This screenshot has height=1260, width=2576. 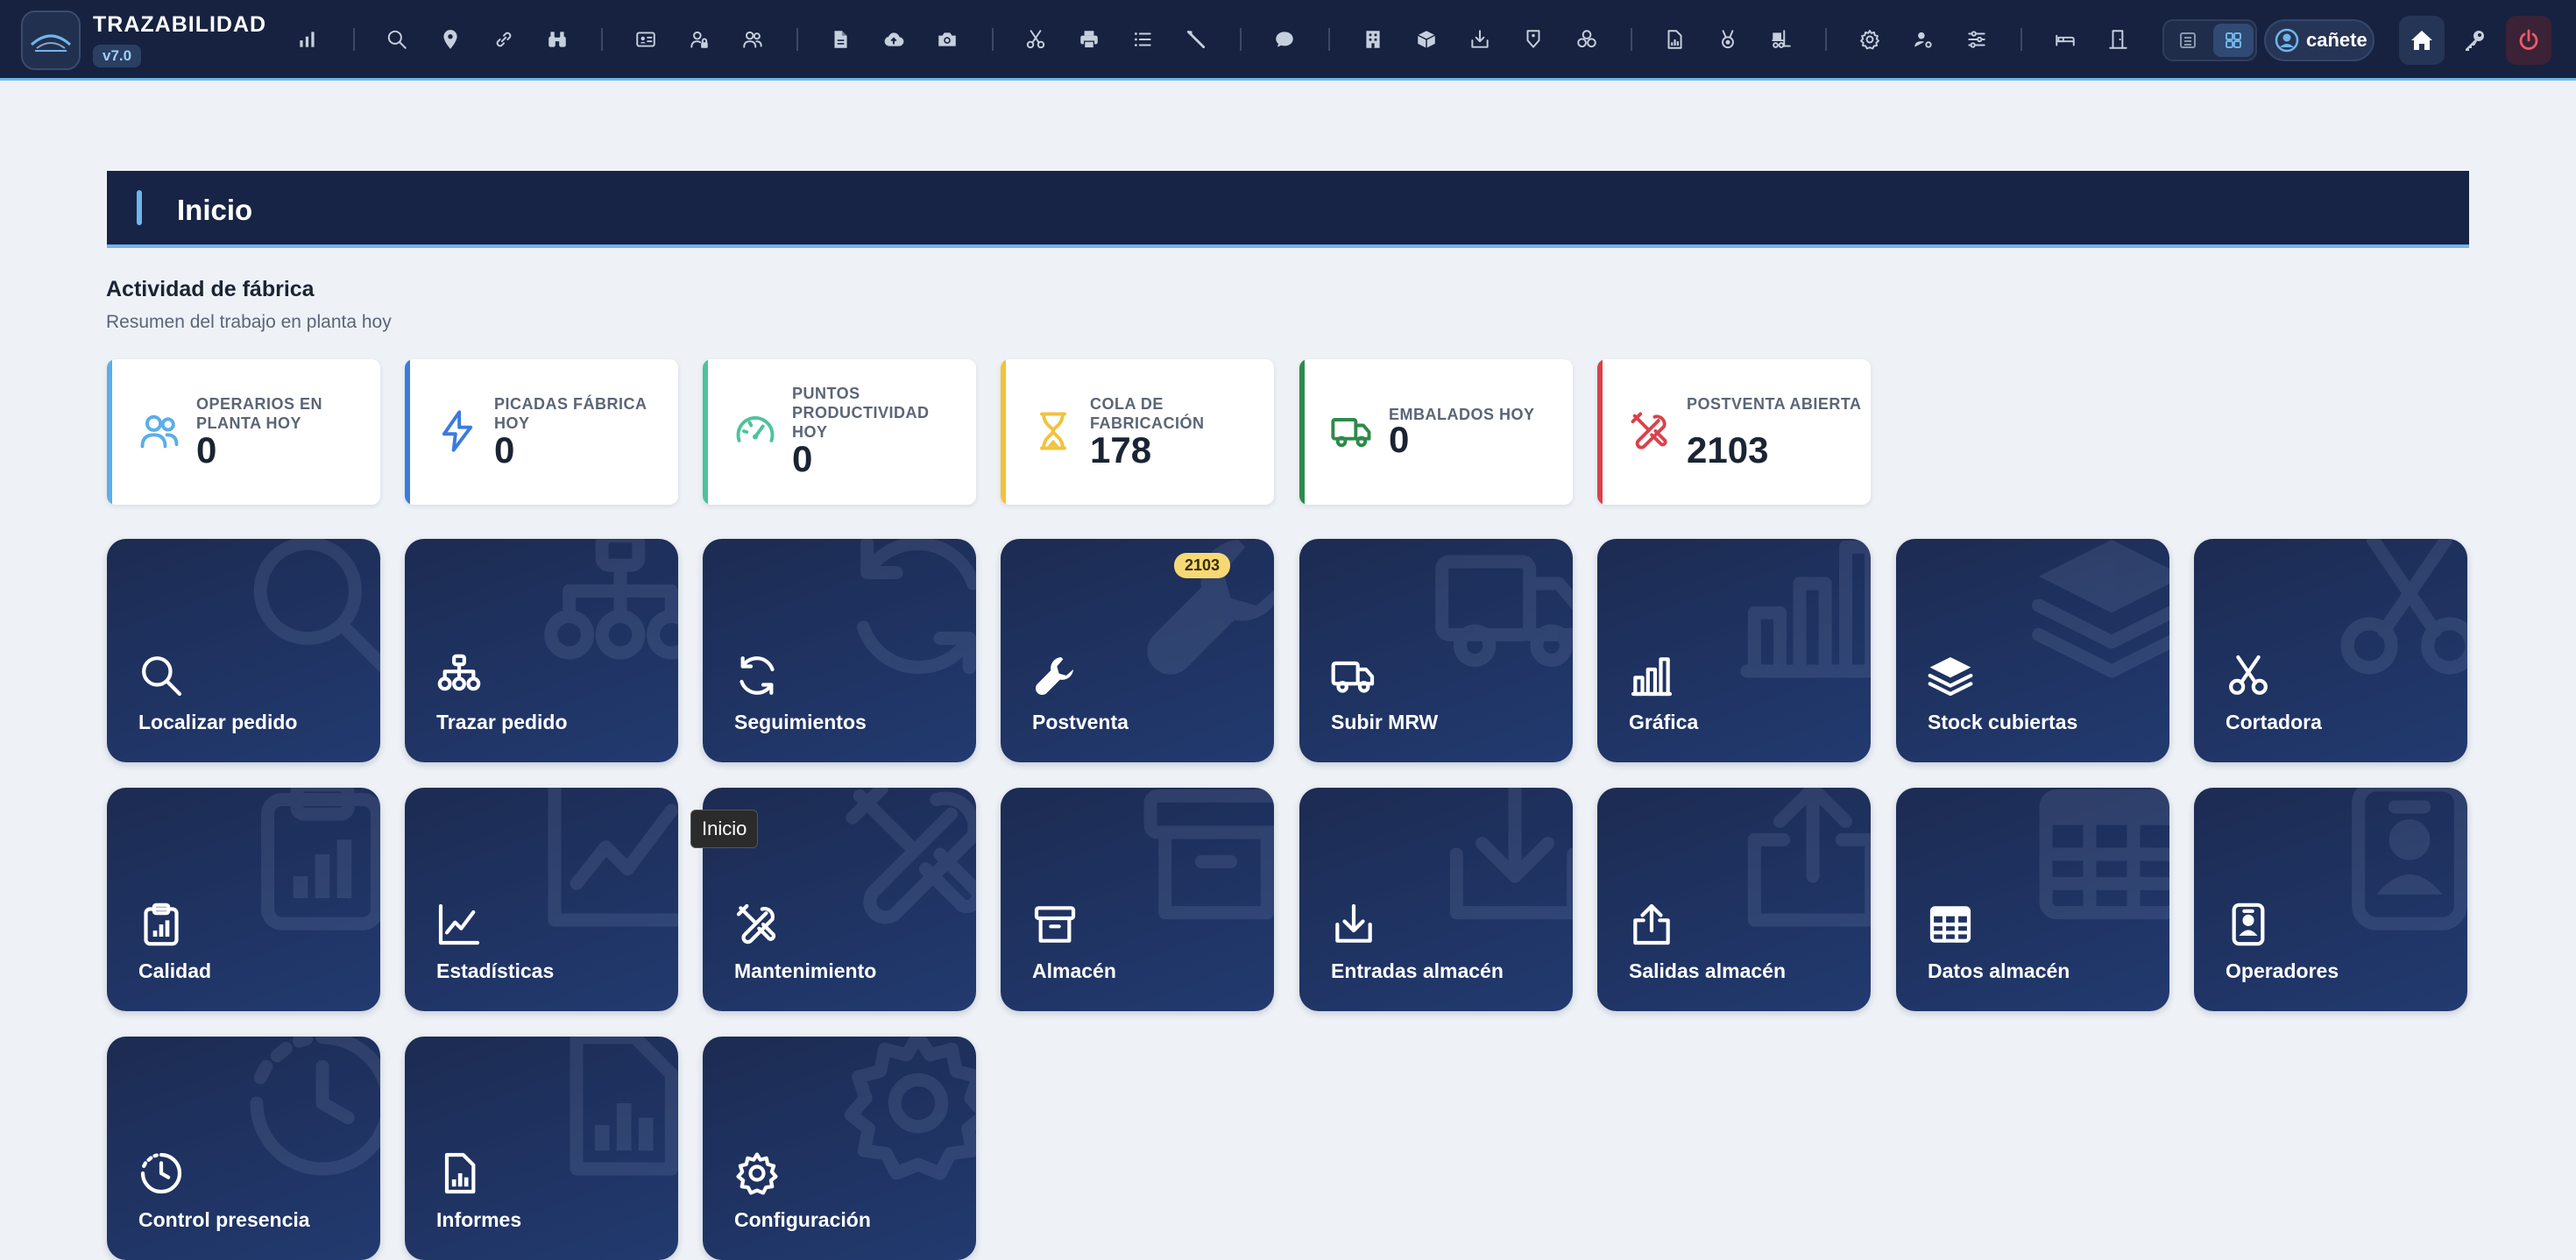 I want to click on location-pin-icon, so click(x=450, y=39).